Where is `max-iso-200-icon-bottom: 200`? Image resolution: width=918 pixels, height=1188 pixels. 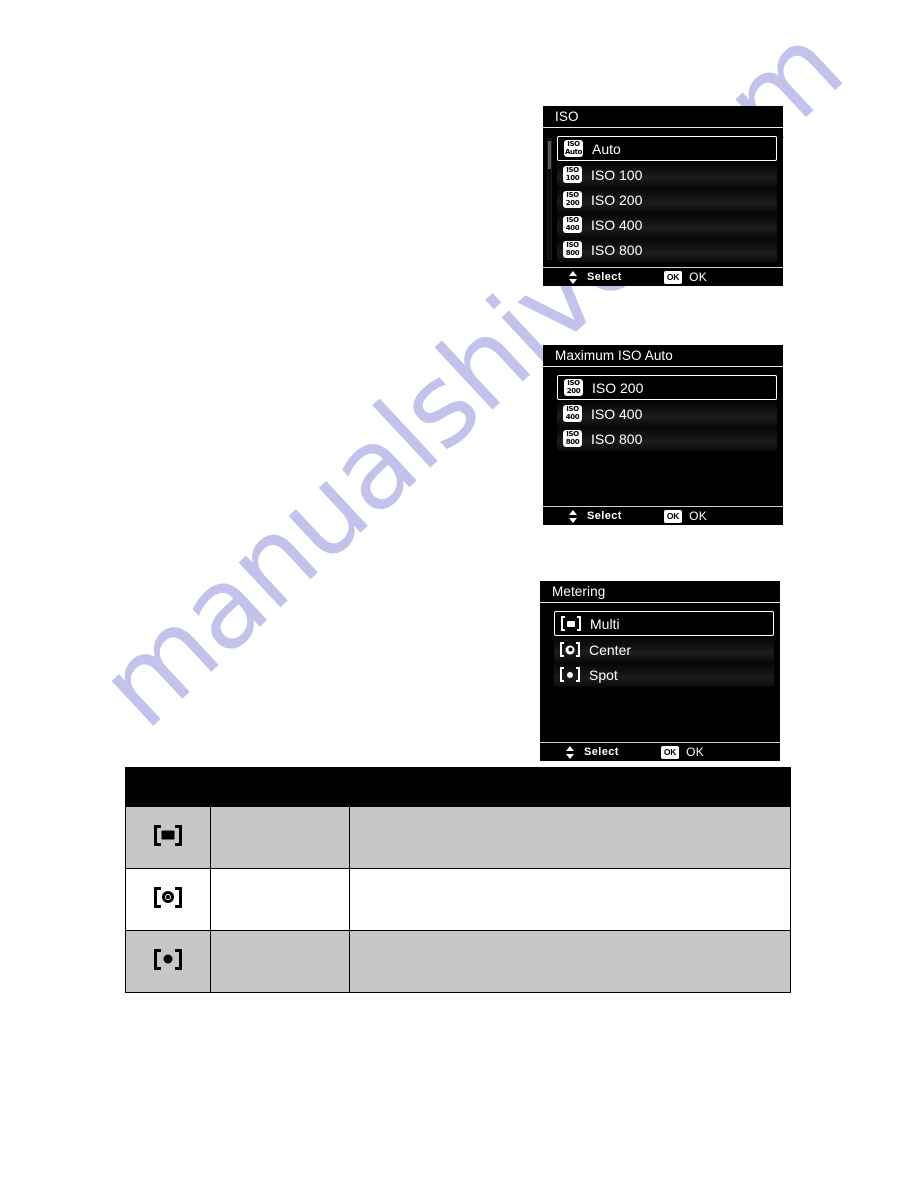 max-iso-200-icon-bottom: 200 is located at coordinates (573, 391).